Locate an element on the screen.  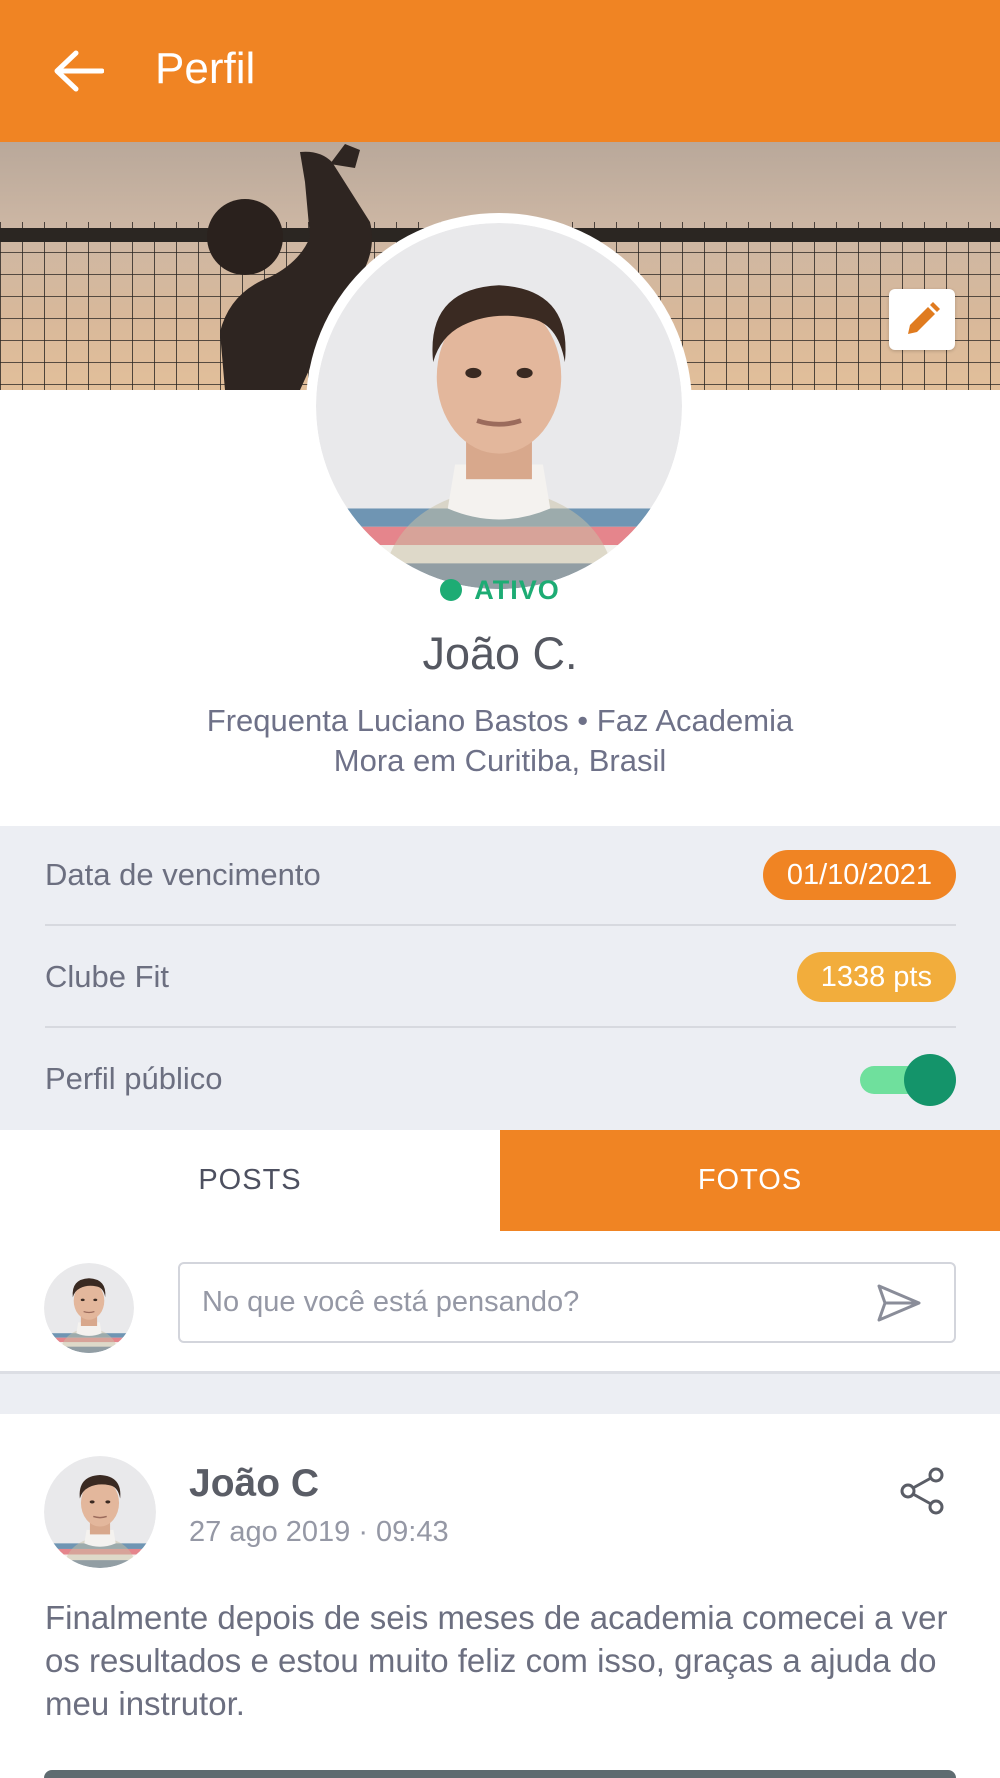
public-profile-row: Perfil público is located at coordinates (500, 1079).